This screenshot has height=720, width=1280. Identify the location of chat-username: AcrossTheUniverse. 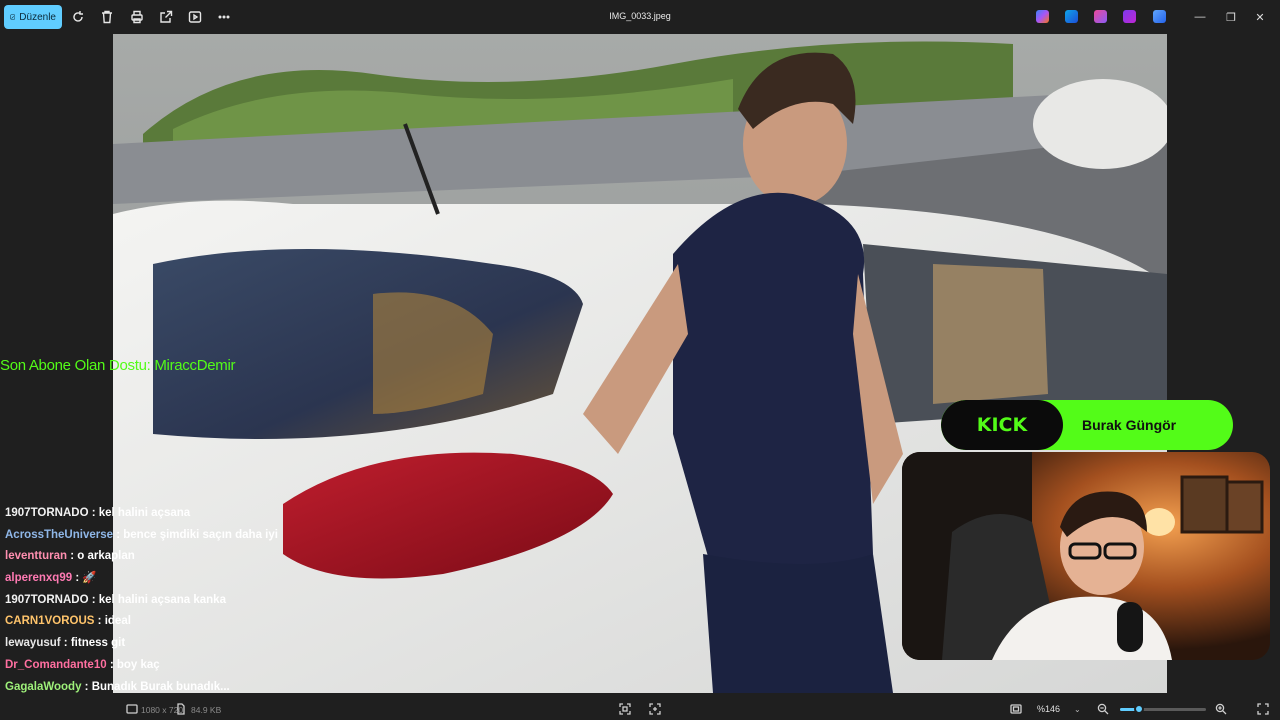
(59, 535).